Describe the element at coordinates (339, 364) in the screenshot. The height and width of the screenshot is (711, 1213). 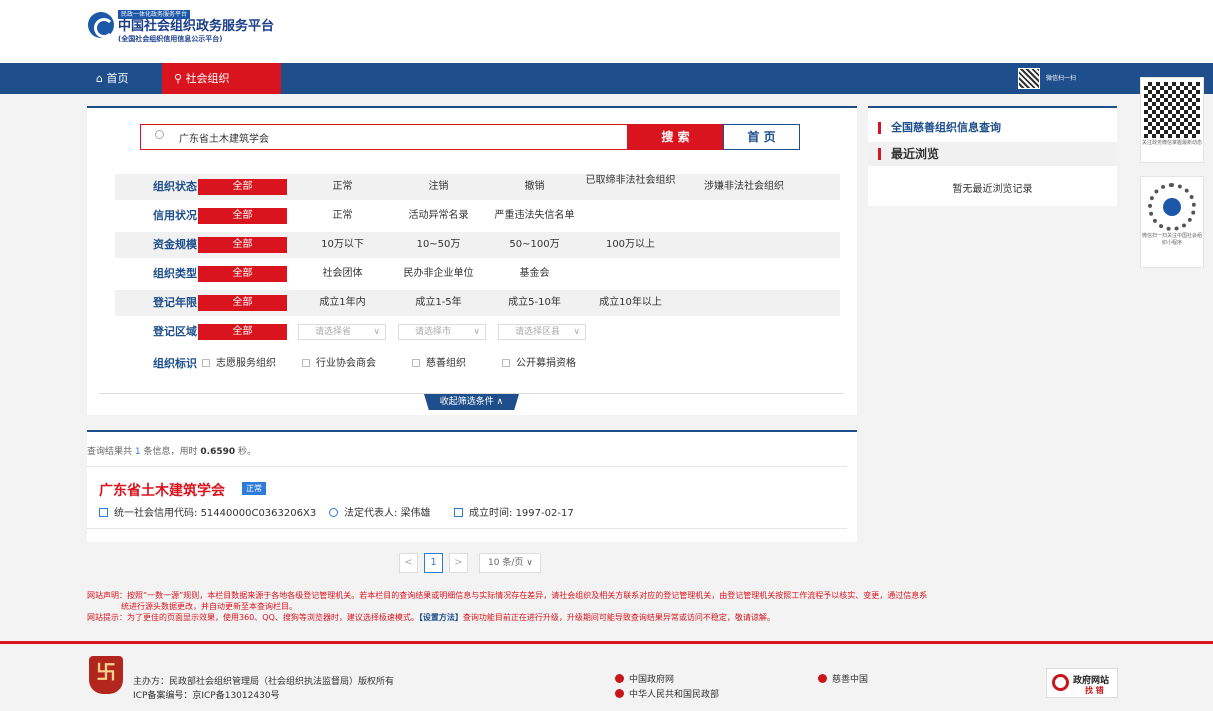
I see `mark-checkbox-association: 行业协会商会` at that location.